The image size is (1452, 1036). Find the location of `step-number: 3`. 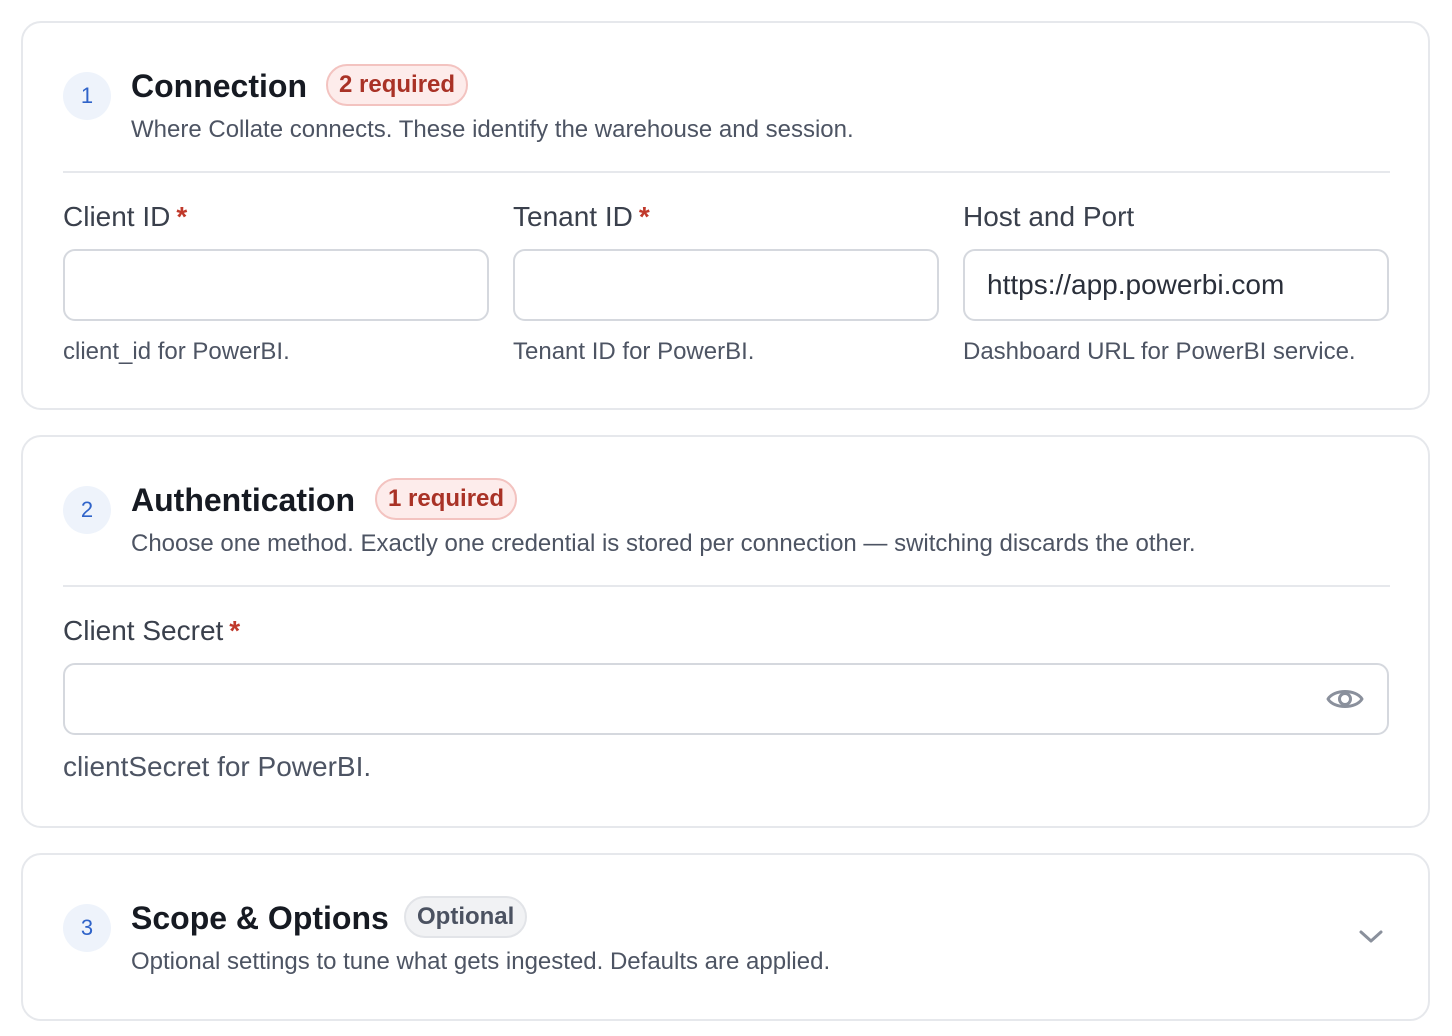

step-number: 3 is located at coordinates (87, 928).